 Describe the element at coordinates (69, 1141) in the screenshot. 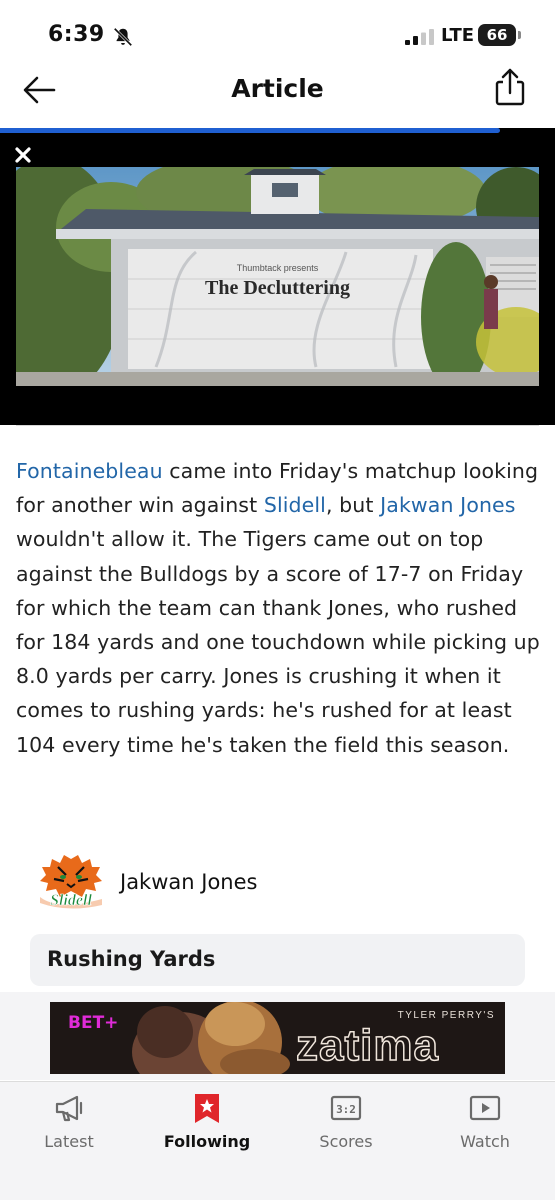

I see `tab-label: Latest` at that location.